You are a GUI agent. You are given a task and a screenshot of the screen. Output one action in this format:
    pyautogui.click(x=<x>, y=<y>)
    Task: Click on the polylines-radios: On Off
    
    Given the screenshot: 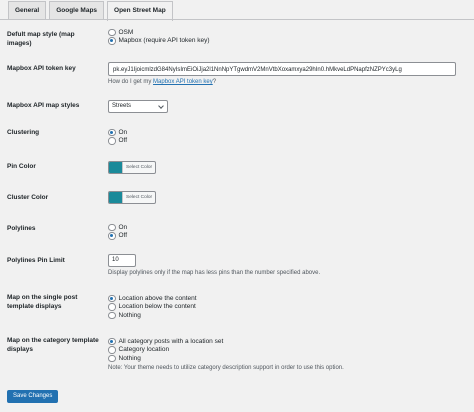 What is the action you would take?
    pyautogui.click(x=117, y=231)
    